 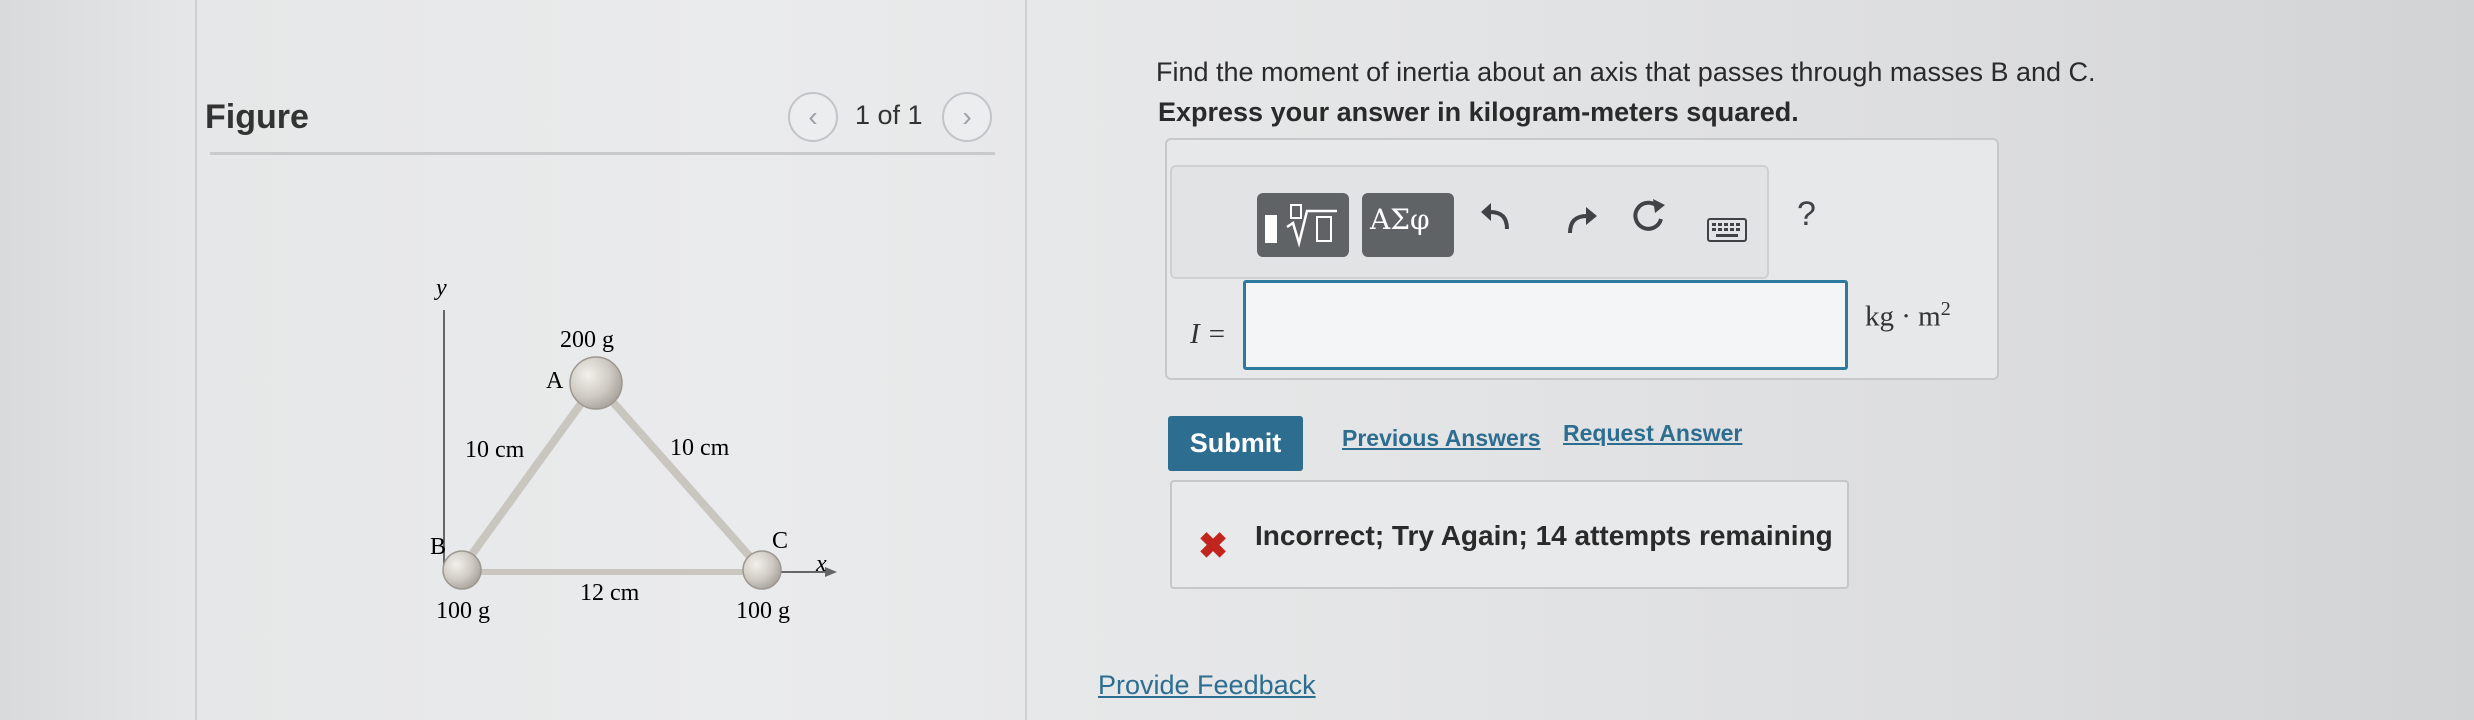 What do you see at coordinates (1495, 216) in the screenshot?
I see `undo-icon` at bounding box center [1495, 216].